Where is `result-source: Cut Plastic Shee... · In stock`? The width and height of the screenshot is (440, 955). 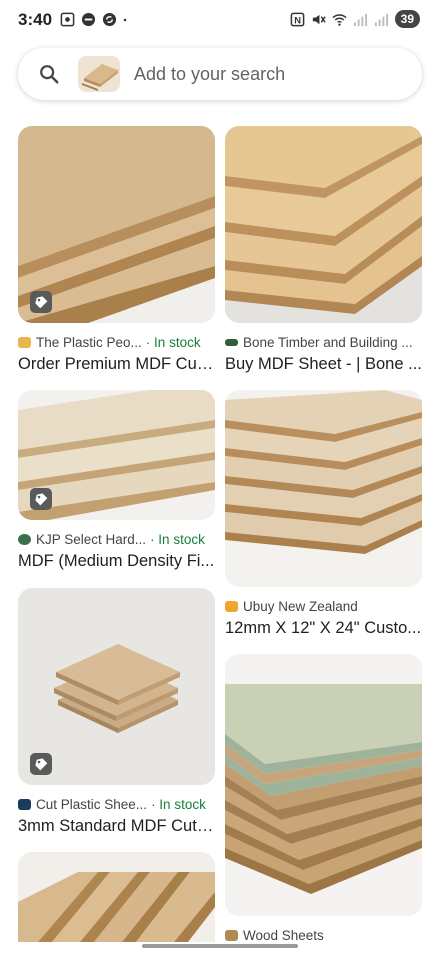 result-source: Cut Plastic Shee... · In stock is located at coordinates (116, 804).